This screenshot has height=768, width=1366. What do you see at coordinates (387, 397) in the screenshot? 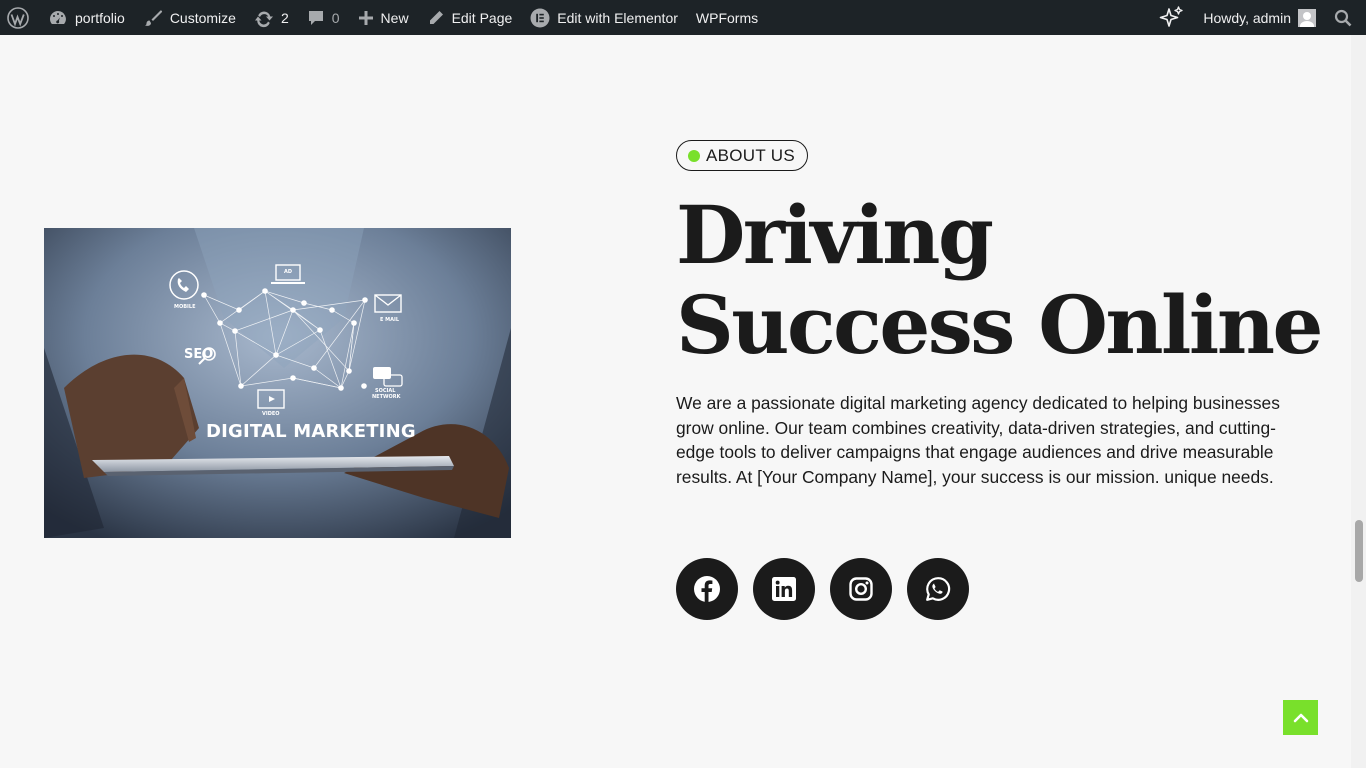
I see `image-label-network: NETWORK` at bounding box center [387, 397].